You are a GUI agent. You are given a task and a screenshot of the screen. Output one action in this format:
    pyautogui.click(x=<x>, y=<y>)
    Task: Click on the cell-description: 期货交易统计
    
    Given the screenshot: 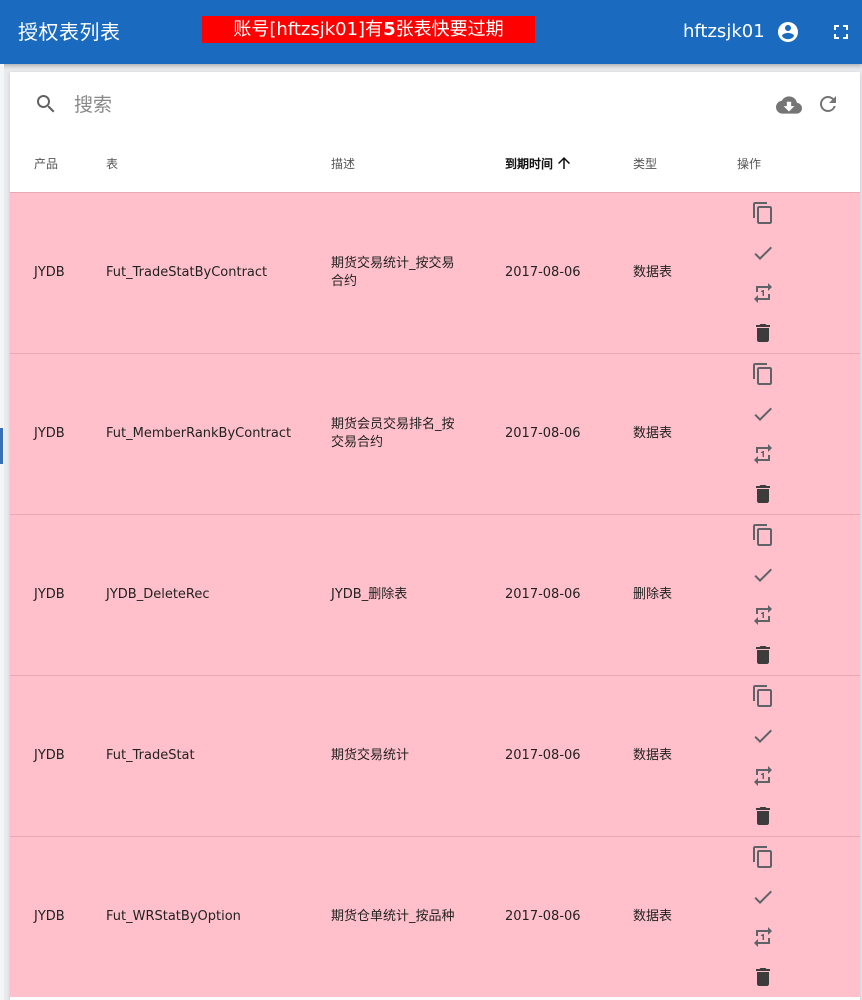 What is the action you would take?
    pyautogui.click(x=396, y=756)
    